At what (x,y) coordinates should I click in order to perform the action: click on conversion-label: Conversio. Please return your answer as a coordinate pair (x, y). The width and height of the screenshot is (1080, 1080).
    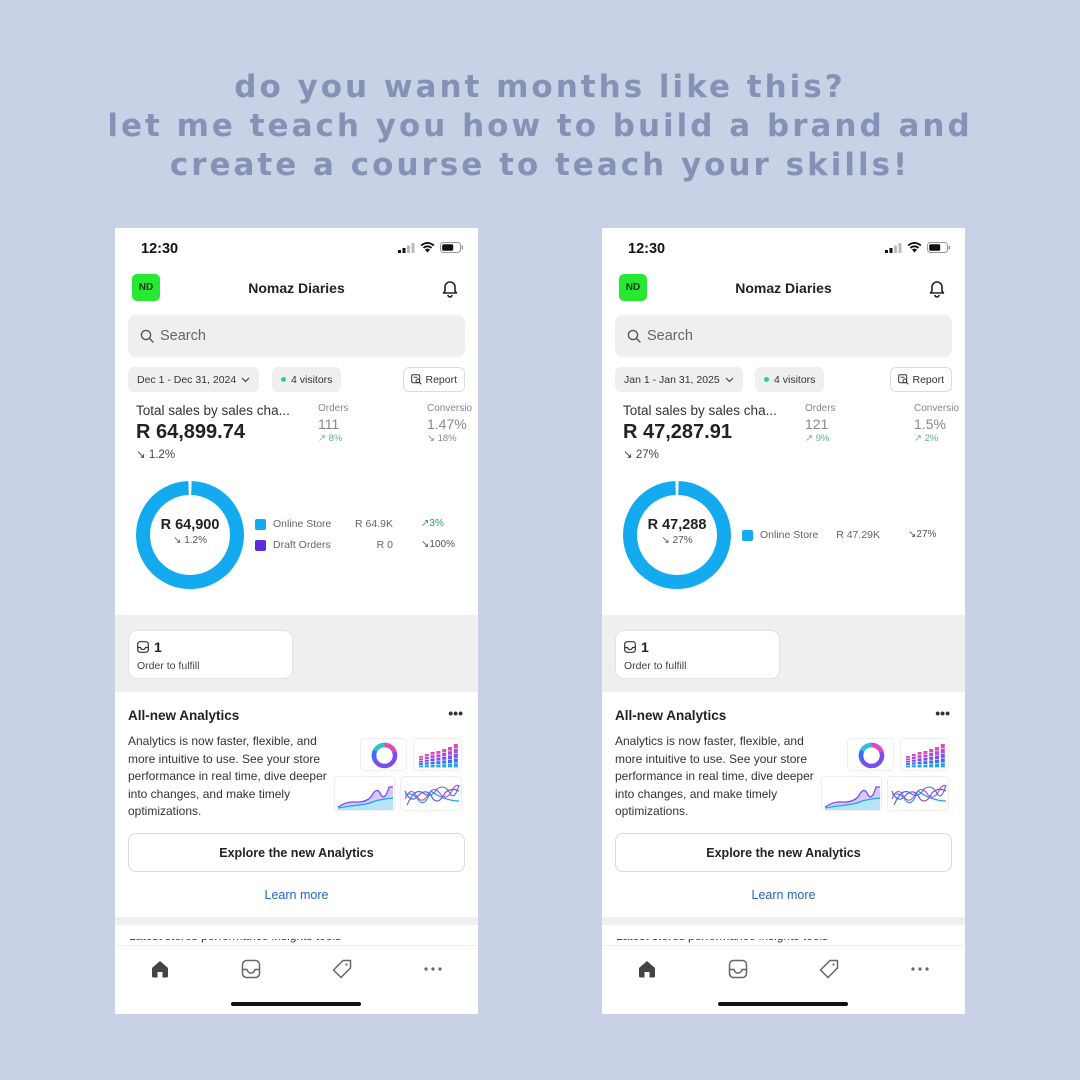
    Looking at the image, I should click on (937, 408).